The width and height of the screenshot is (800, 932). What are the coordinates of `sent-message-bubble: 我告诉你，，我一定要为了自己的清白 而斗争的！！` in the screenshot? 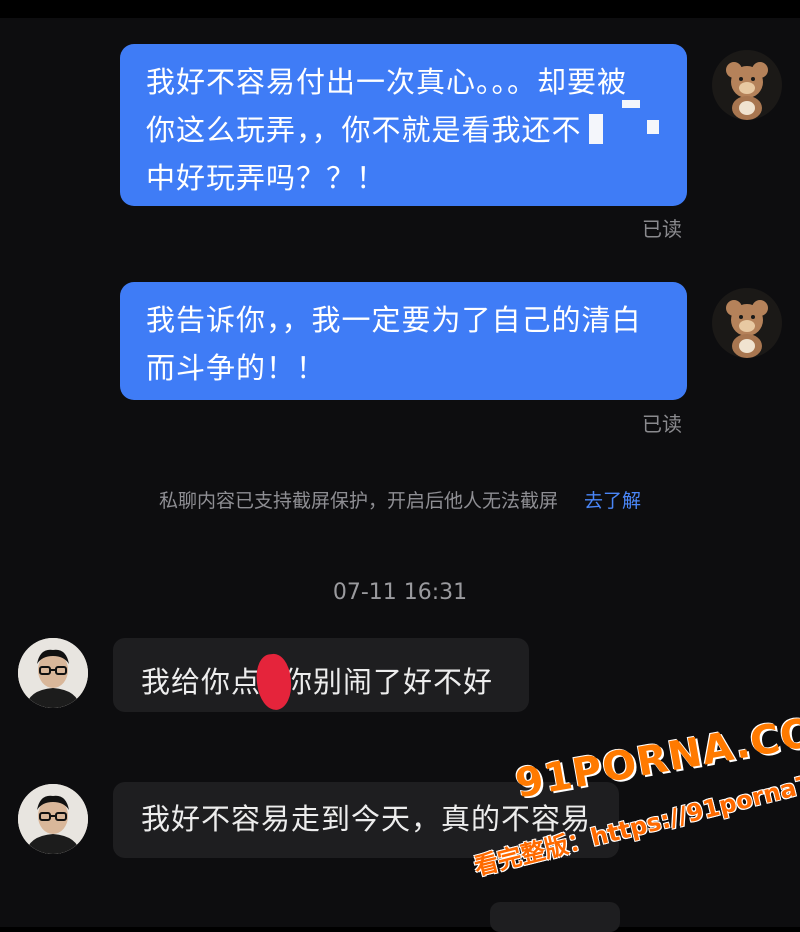 It's located at (403, 341).